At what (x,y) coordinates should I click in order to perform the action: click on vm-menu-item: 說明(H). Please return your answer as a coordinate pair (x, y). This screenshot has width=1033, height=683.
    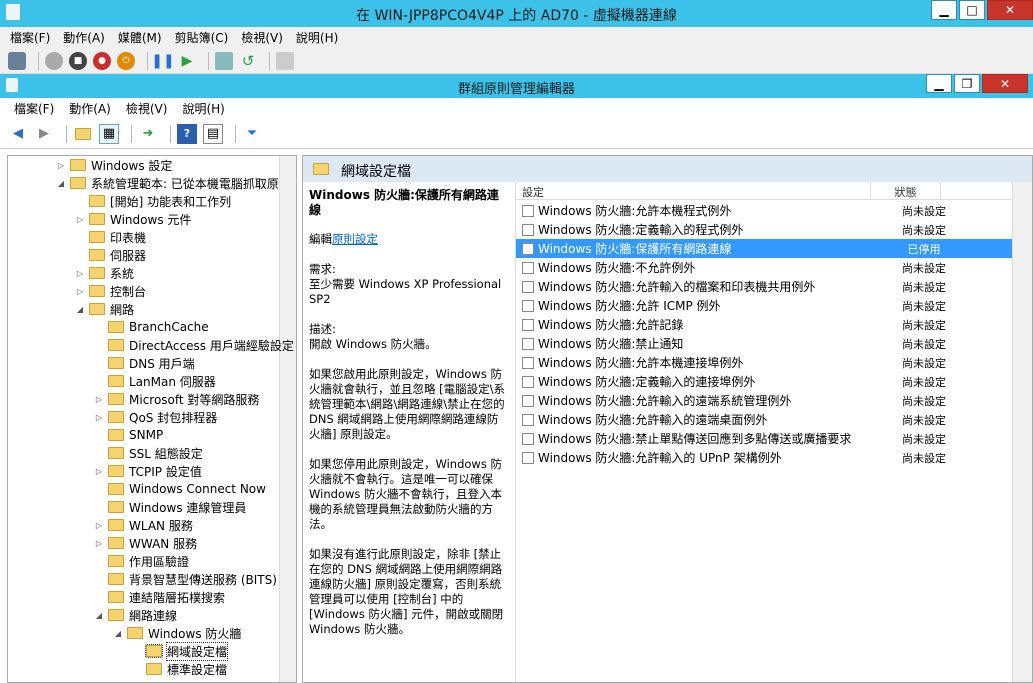
    Looking at the image, I should click on (317, 37).